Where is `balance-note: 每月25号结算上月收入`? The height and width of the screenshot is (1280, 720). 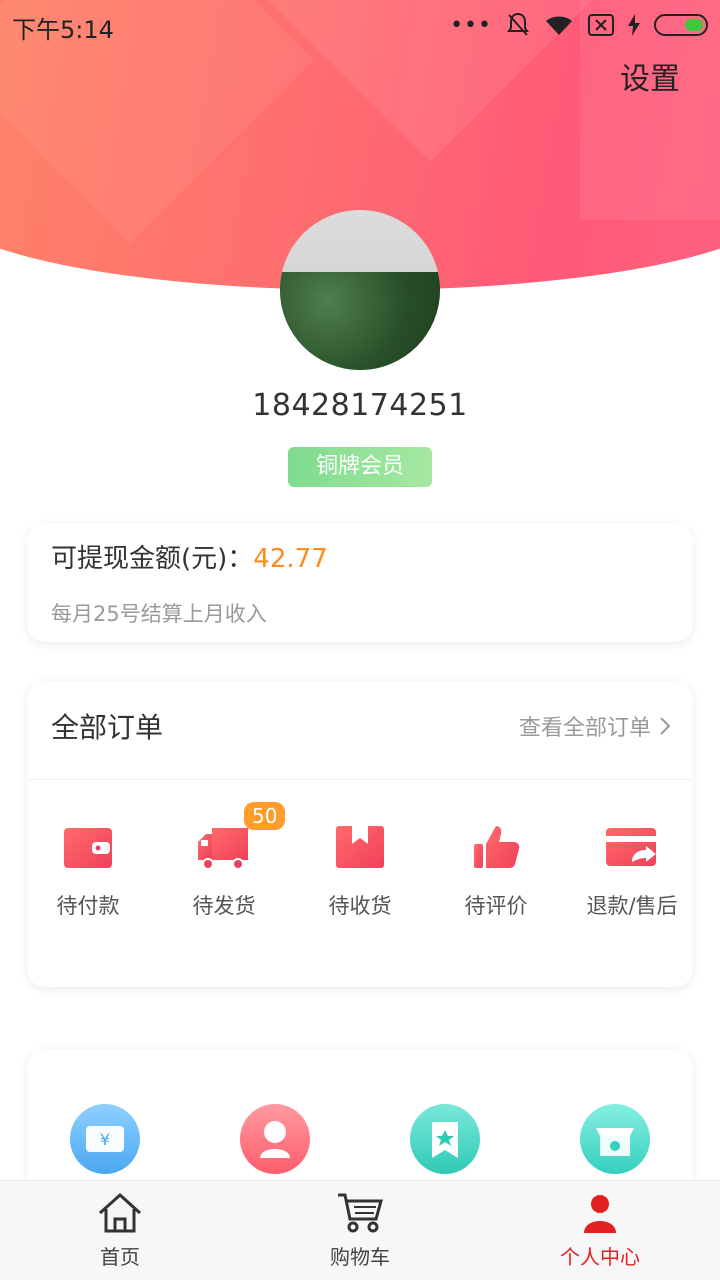
balance-note: 每月25号结算上月收入 is located at coordinates (159, 614).